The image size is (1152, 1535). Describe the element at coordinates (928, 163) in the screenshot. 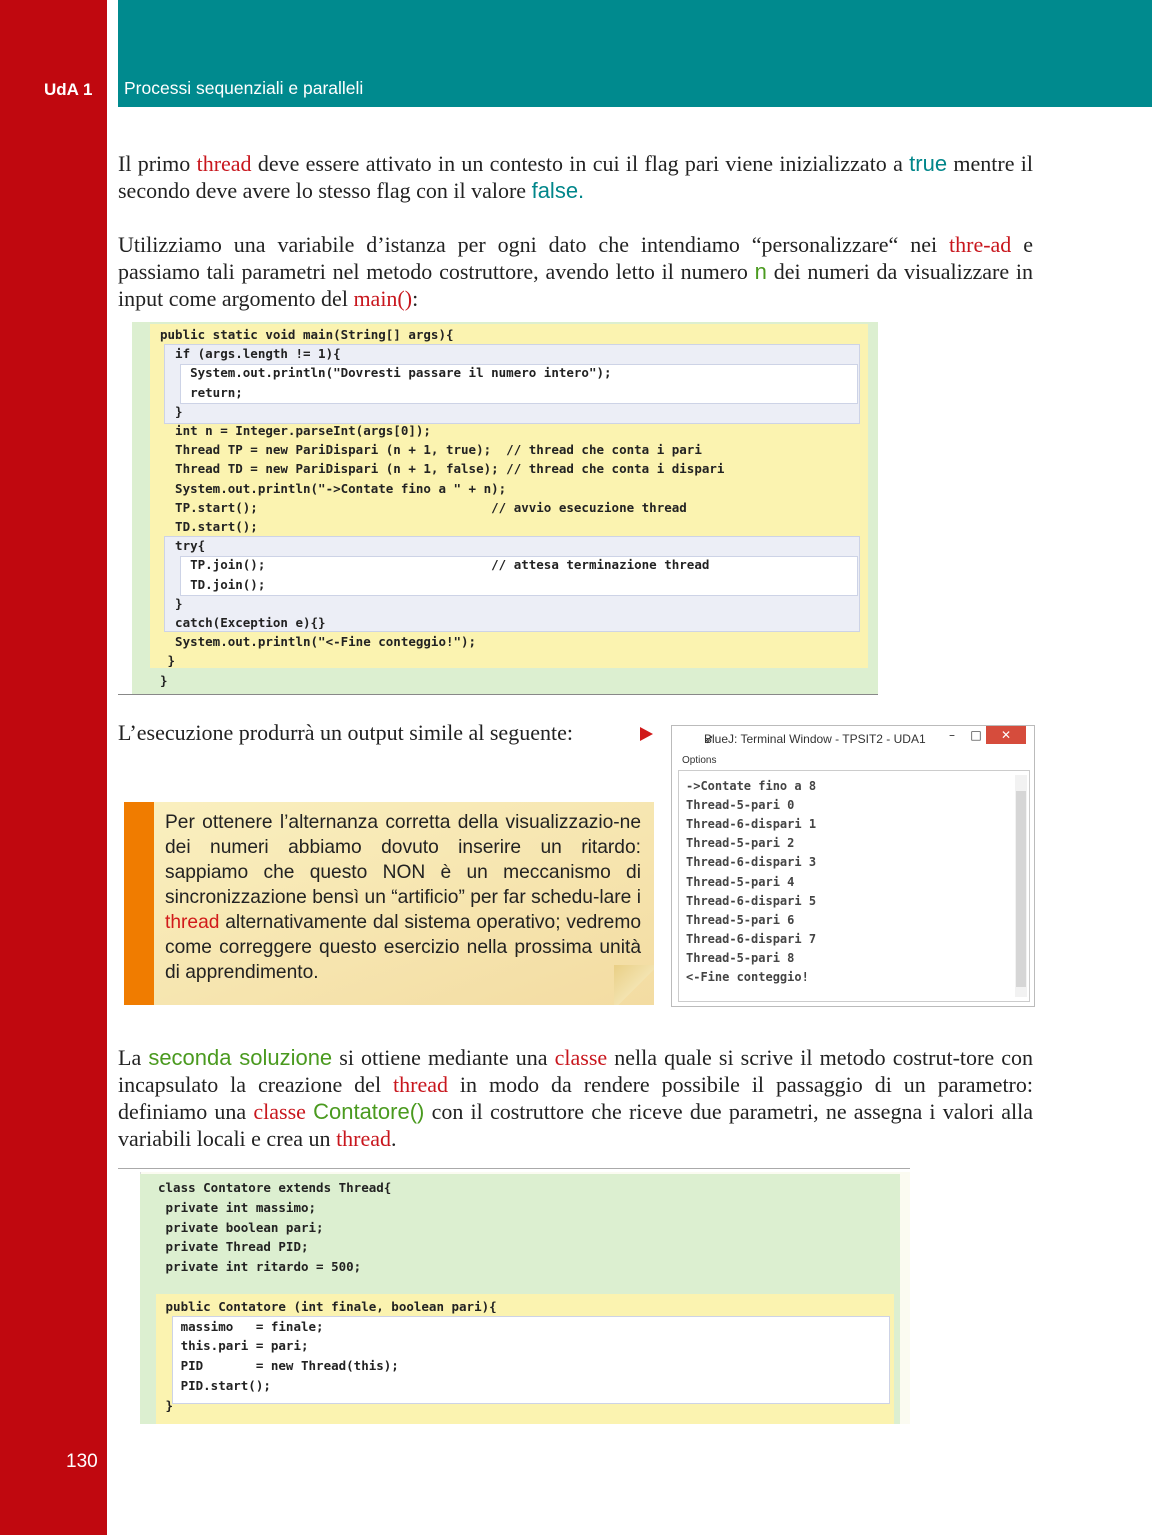

I see `keyword-true: true` at that location.